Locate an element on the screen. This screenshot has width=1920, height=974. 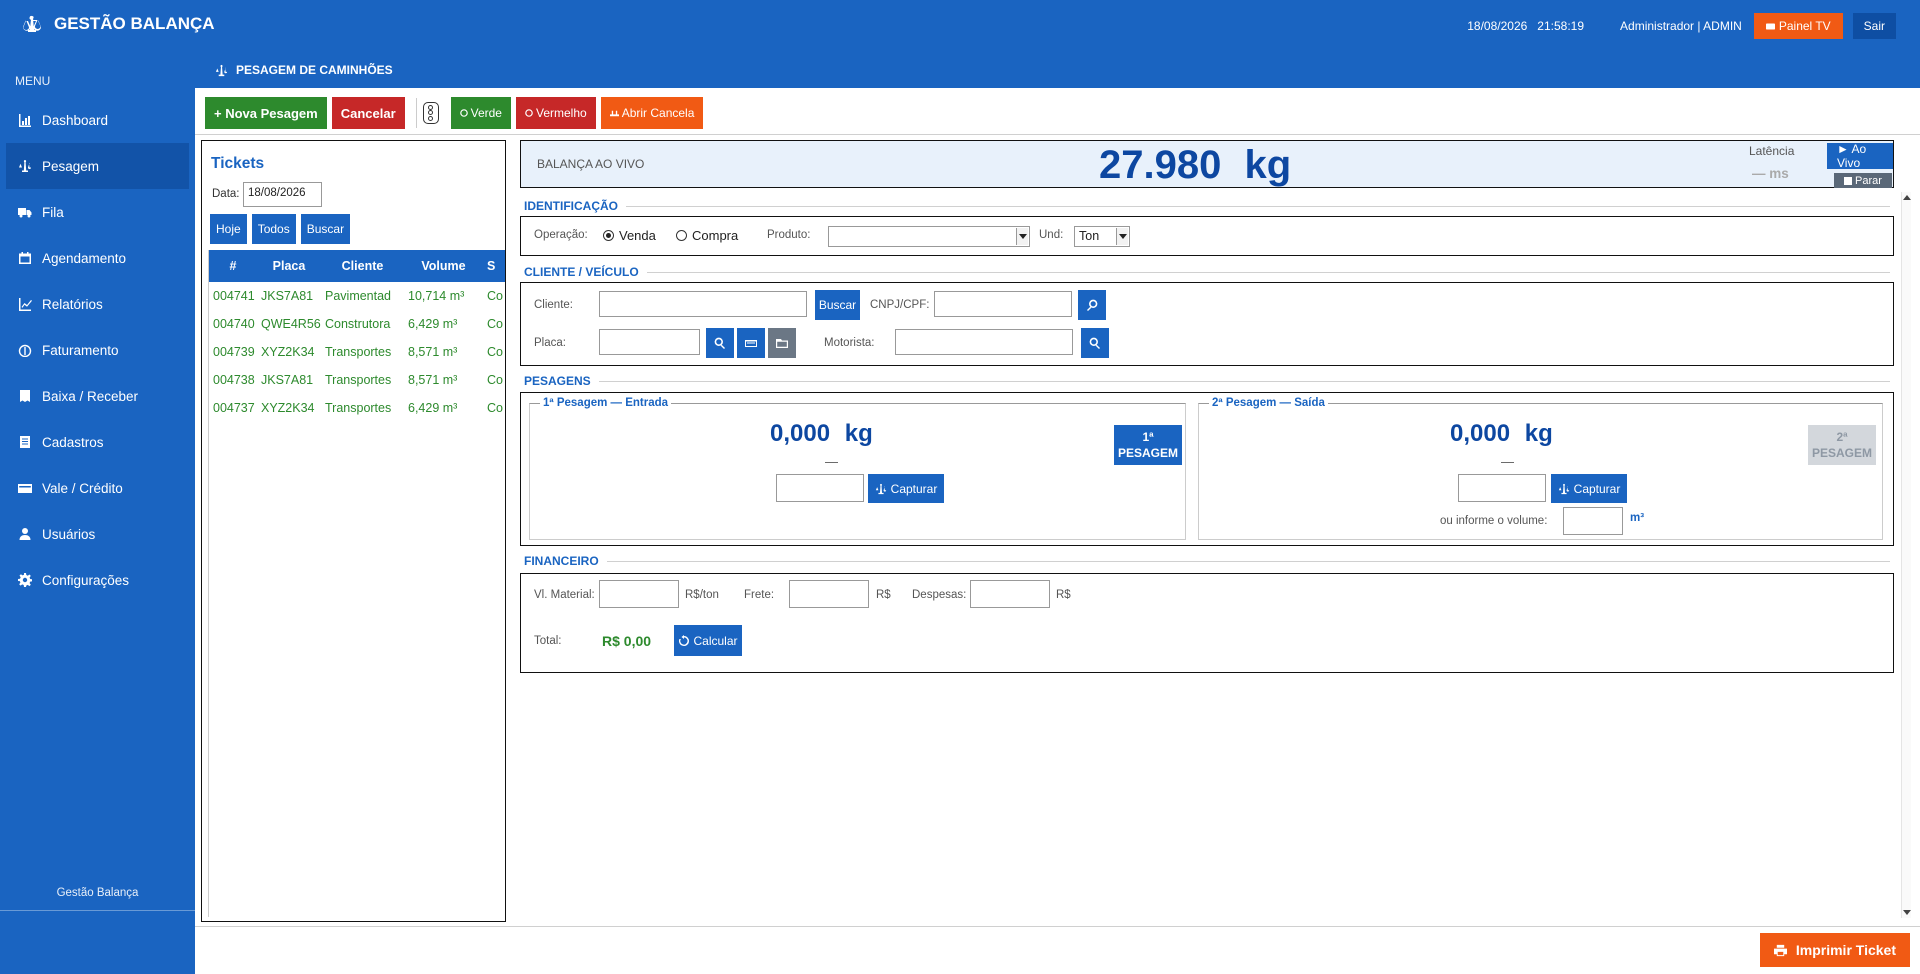
tickets-date-input: 18/08/2026 is located at coordinates (282, 194).